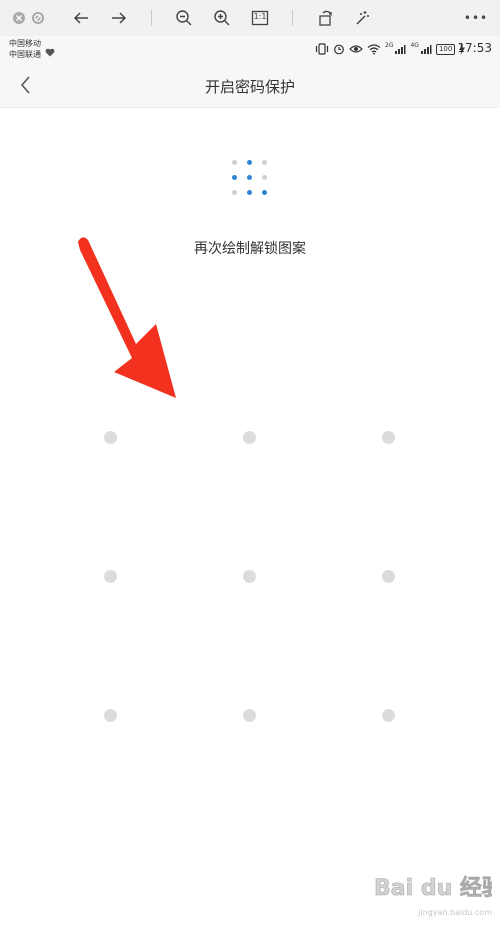 The height and width of the screenshot is (925, 500). I want to click on image-viewer-toolbar: 1:1 •••, so click(250, 18).